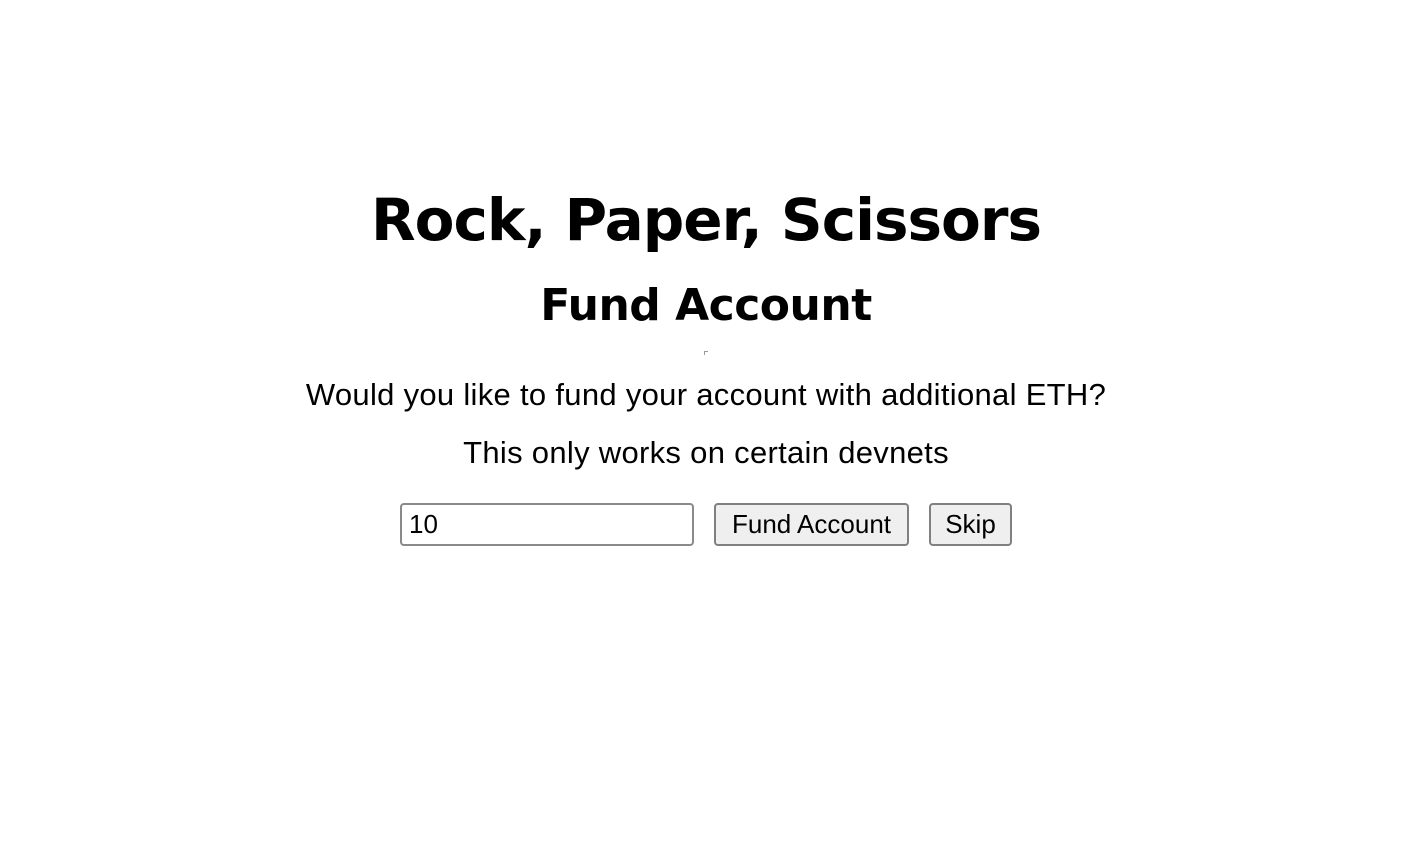 The image size is (1420, 842). I want to click on devnet-note: This only works on certain devnets, so click(706, 452).